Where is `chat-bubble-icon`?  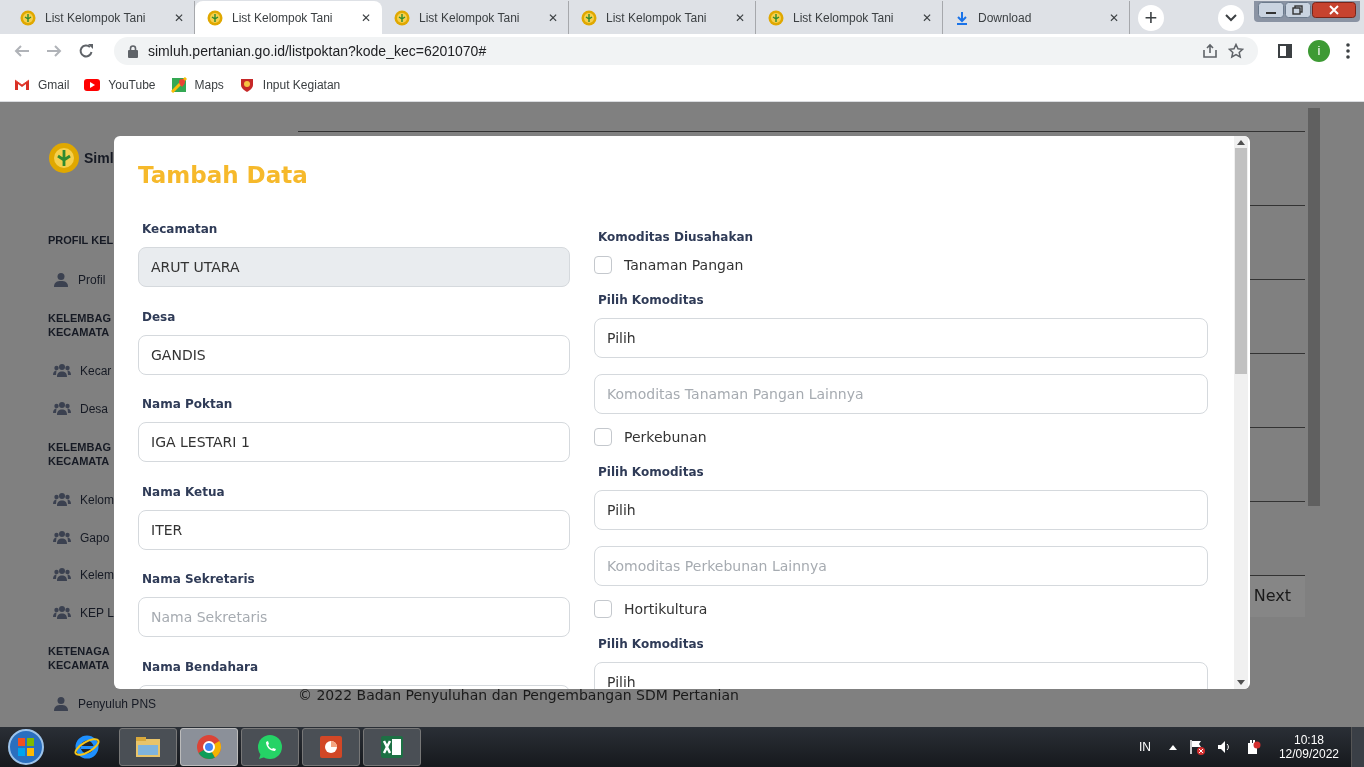
chat-bubble-icon is located at coordinates (270, 747).